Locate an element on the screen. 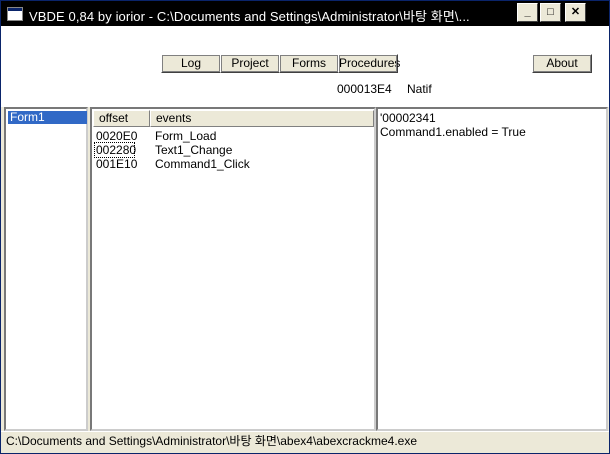 Image resolution: width=610 pixels, height=454 pixels. forms-list: Form1 is located at coordinates (46, 269).